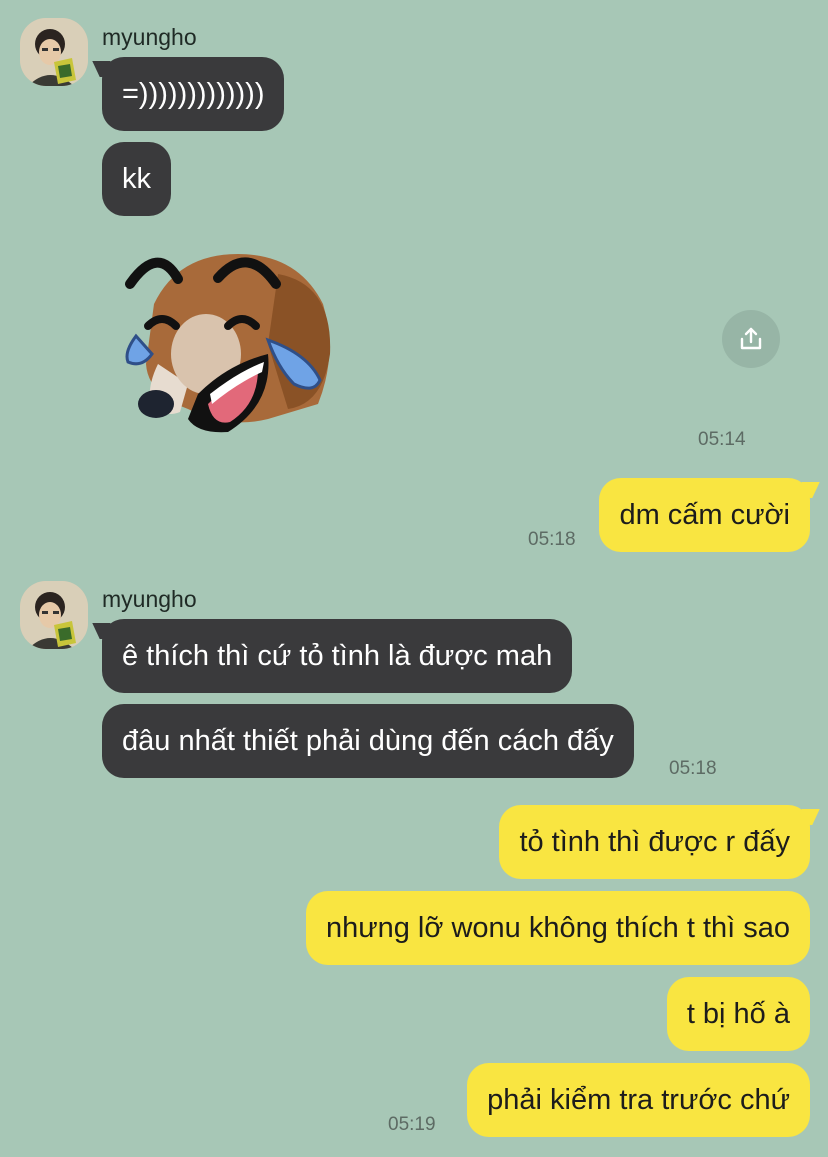 The image size is (828, 1157). Describe the element at coordinates (638, 1100) in the screenshot. I see `outgoing-message: phải kiểm tra trước chứ` at that location.